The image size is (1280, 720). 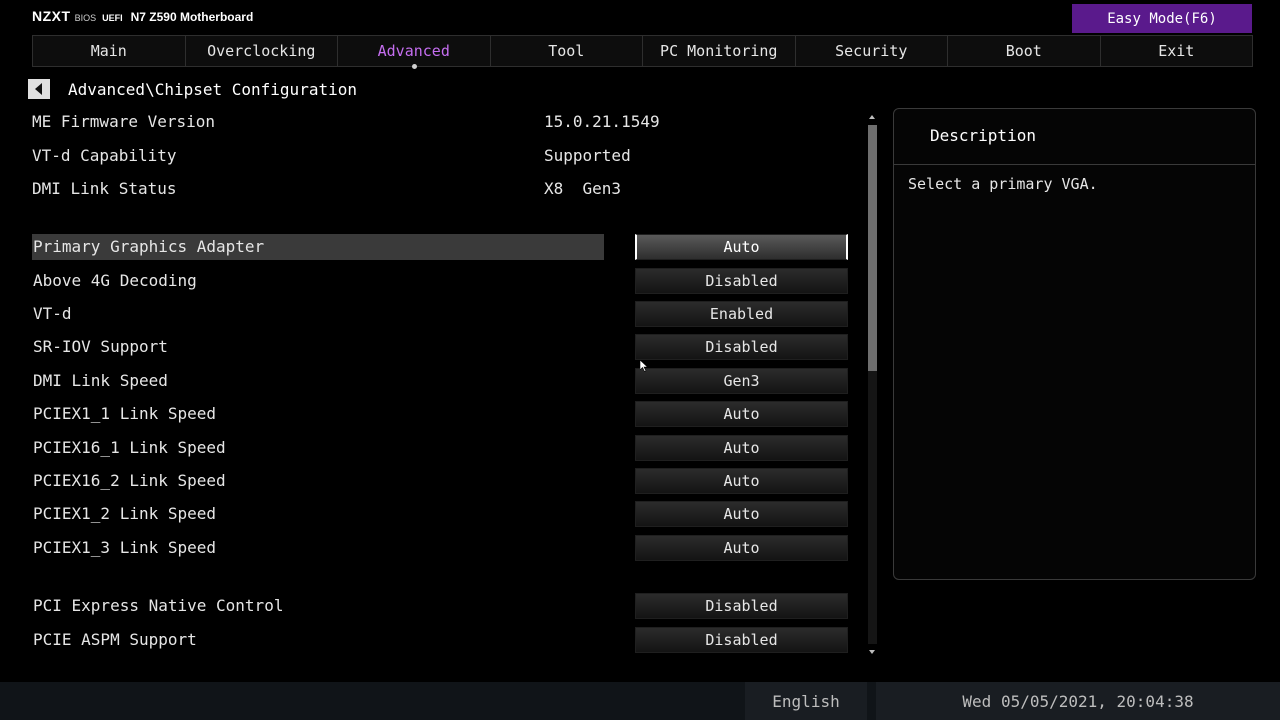 What do you see at coordinates (414, 52) in the screenshot?
I see `tab-advanced: Advanced` at bounding box center [414, 52].